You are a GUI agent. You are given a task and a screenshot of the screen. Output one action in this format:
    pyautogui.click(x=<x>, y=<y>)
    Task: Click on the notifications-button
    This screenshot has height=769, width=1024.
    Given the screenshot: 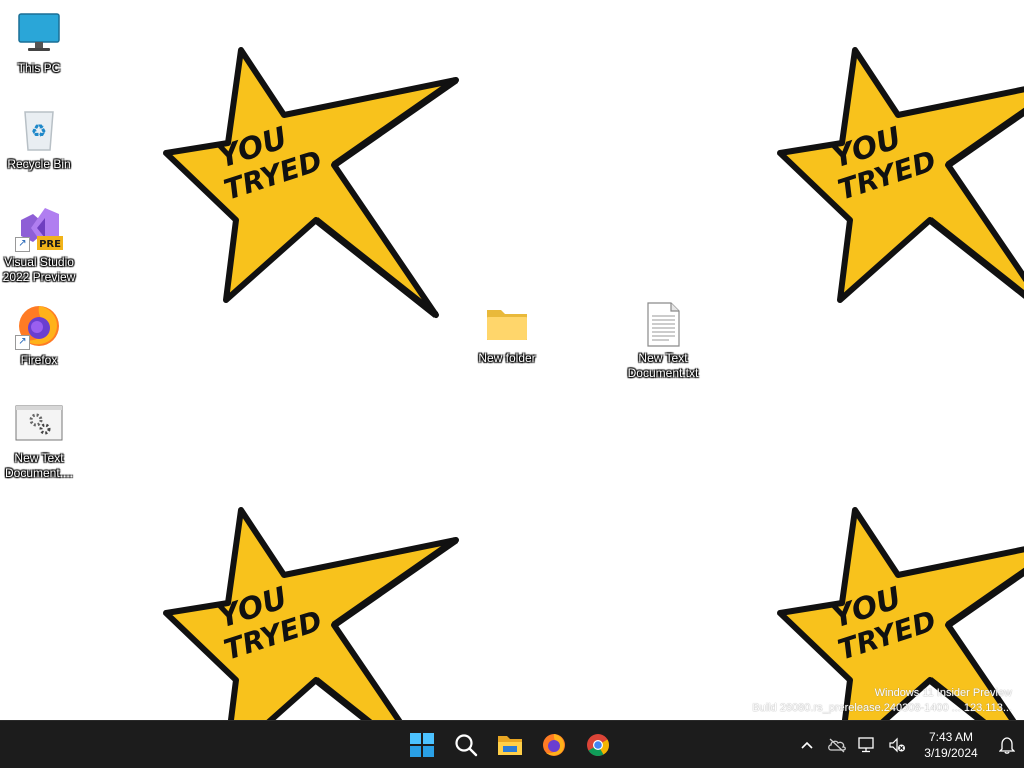 What is the action you would take?
    pyautogui.click(x=1007, y=745)
    